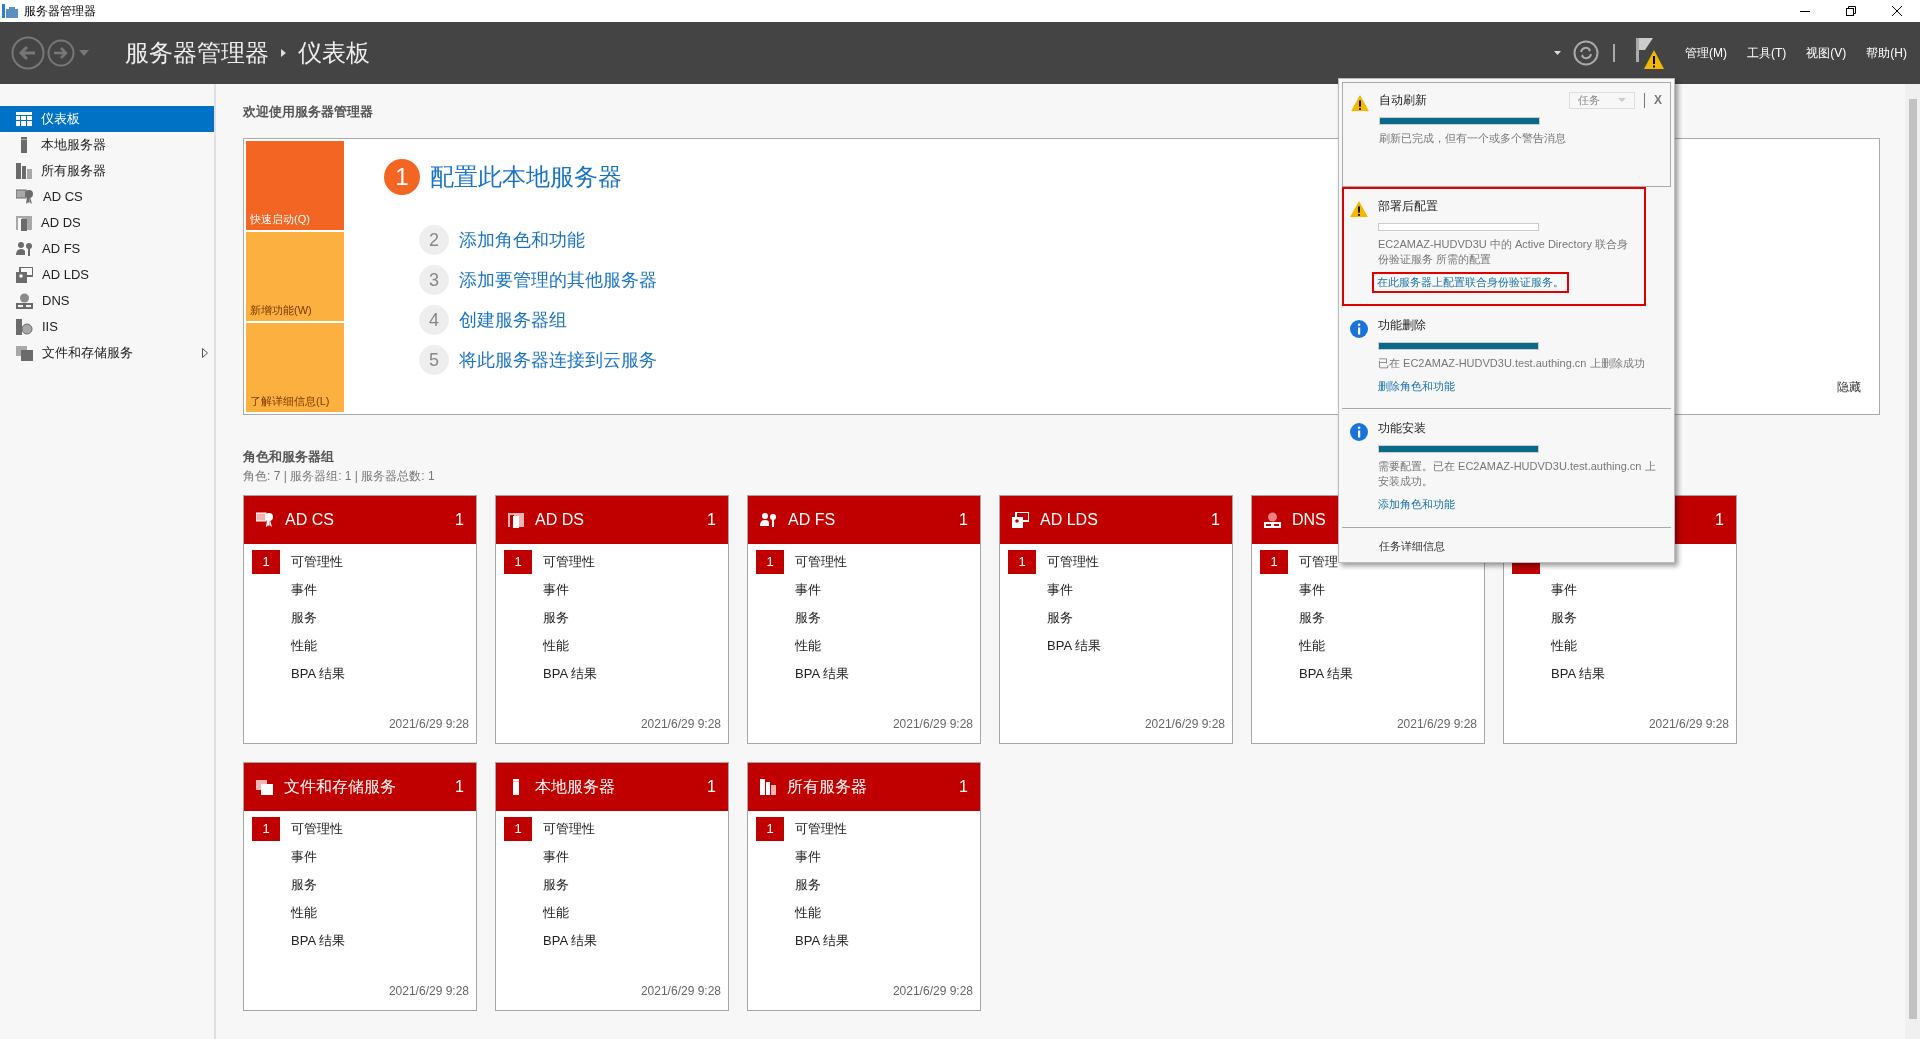  I want to click on notification-item: 功能删除 已在 EC2AMAZ-HUDVD3U.test.authing.cn 上删除成功 删除角色和功能, so click(1506, 357).